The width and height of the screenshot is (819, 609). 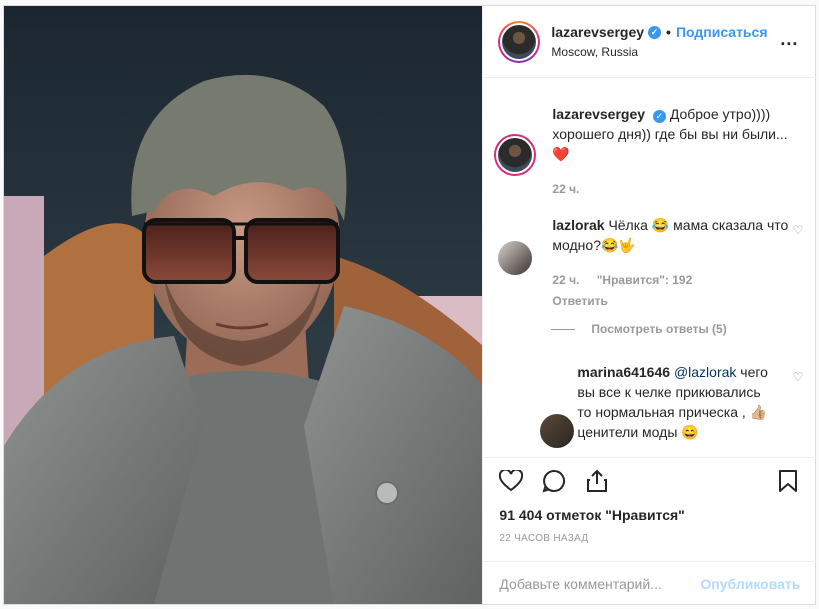 I want to click on caption-avatar, so click(x=515, y=155).